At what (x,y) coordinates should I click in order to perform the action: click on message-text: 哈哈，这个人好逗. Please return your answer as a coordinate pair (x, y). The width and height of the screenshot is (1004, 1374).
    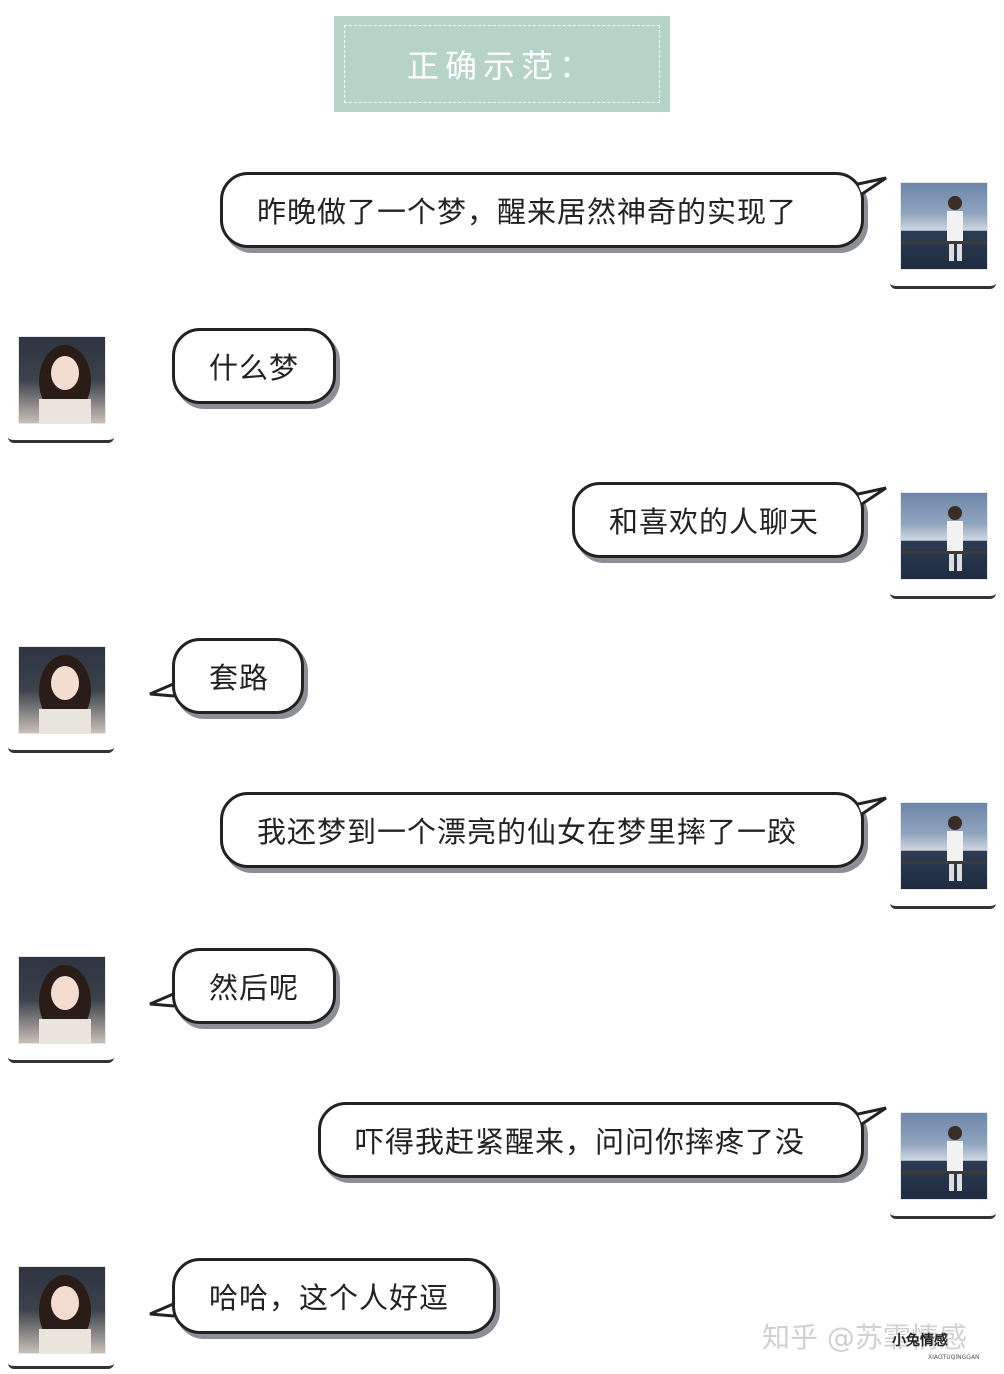
    Looking at the image, I should click on (329, 1298).